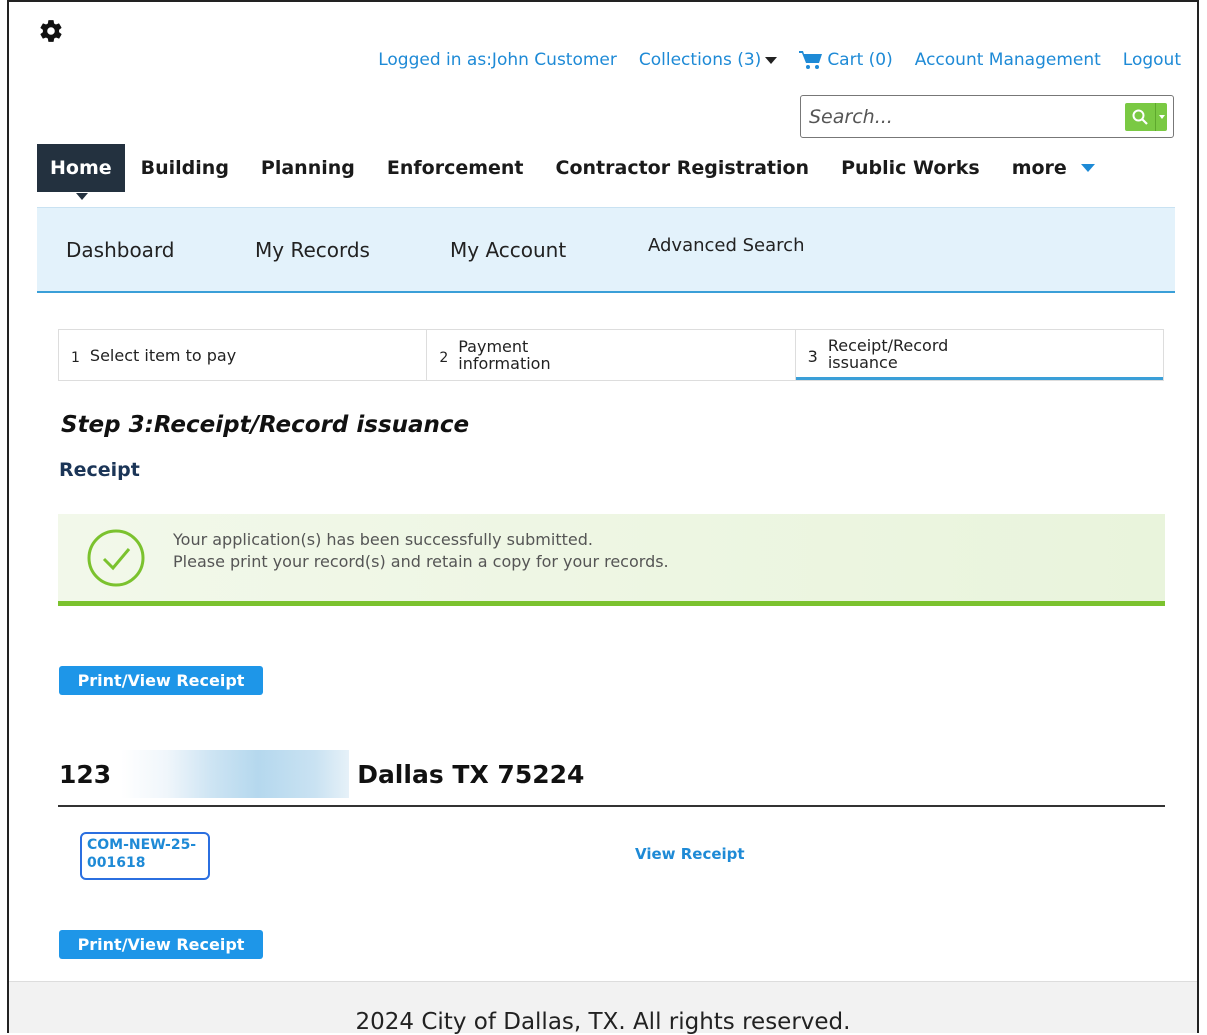  What do you see at coordinates (683, 168) in the screenshot?
I see `nav-contractor-registration: Contractor Registration` at bounding box center [683, 168].